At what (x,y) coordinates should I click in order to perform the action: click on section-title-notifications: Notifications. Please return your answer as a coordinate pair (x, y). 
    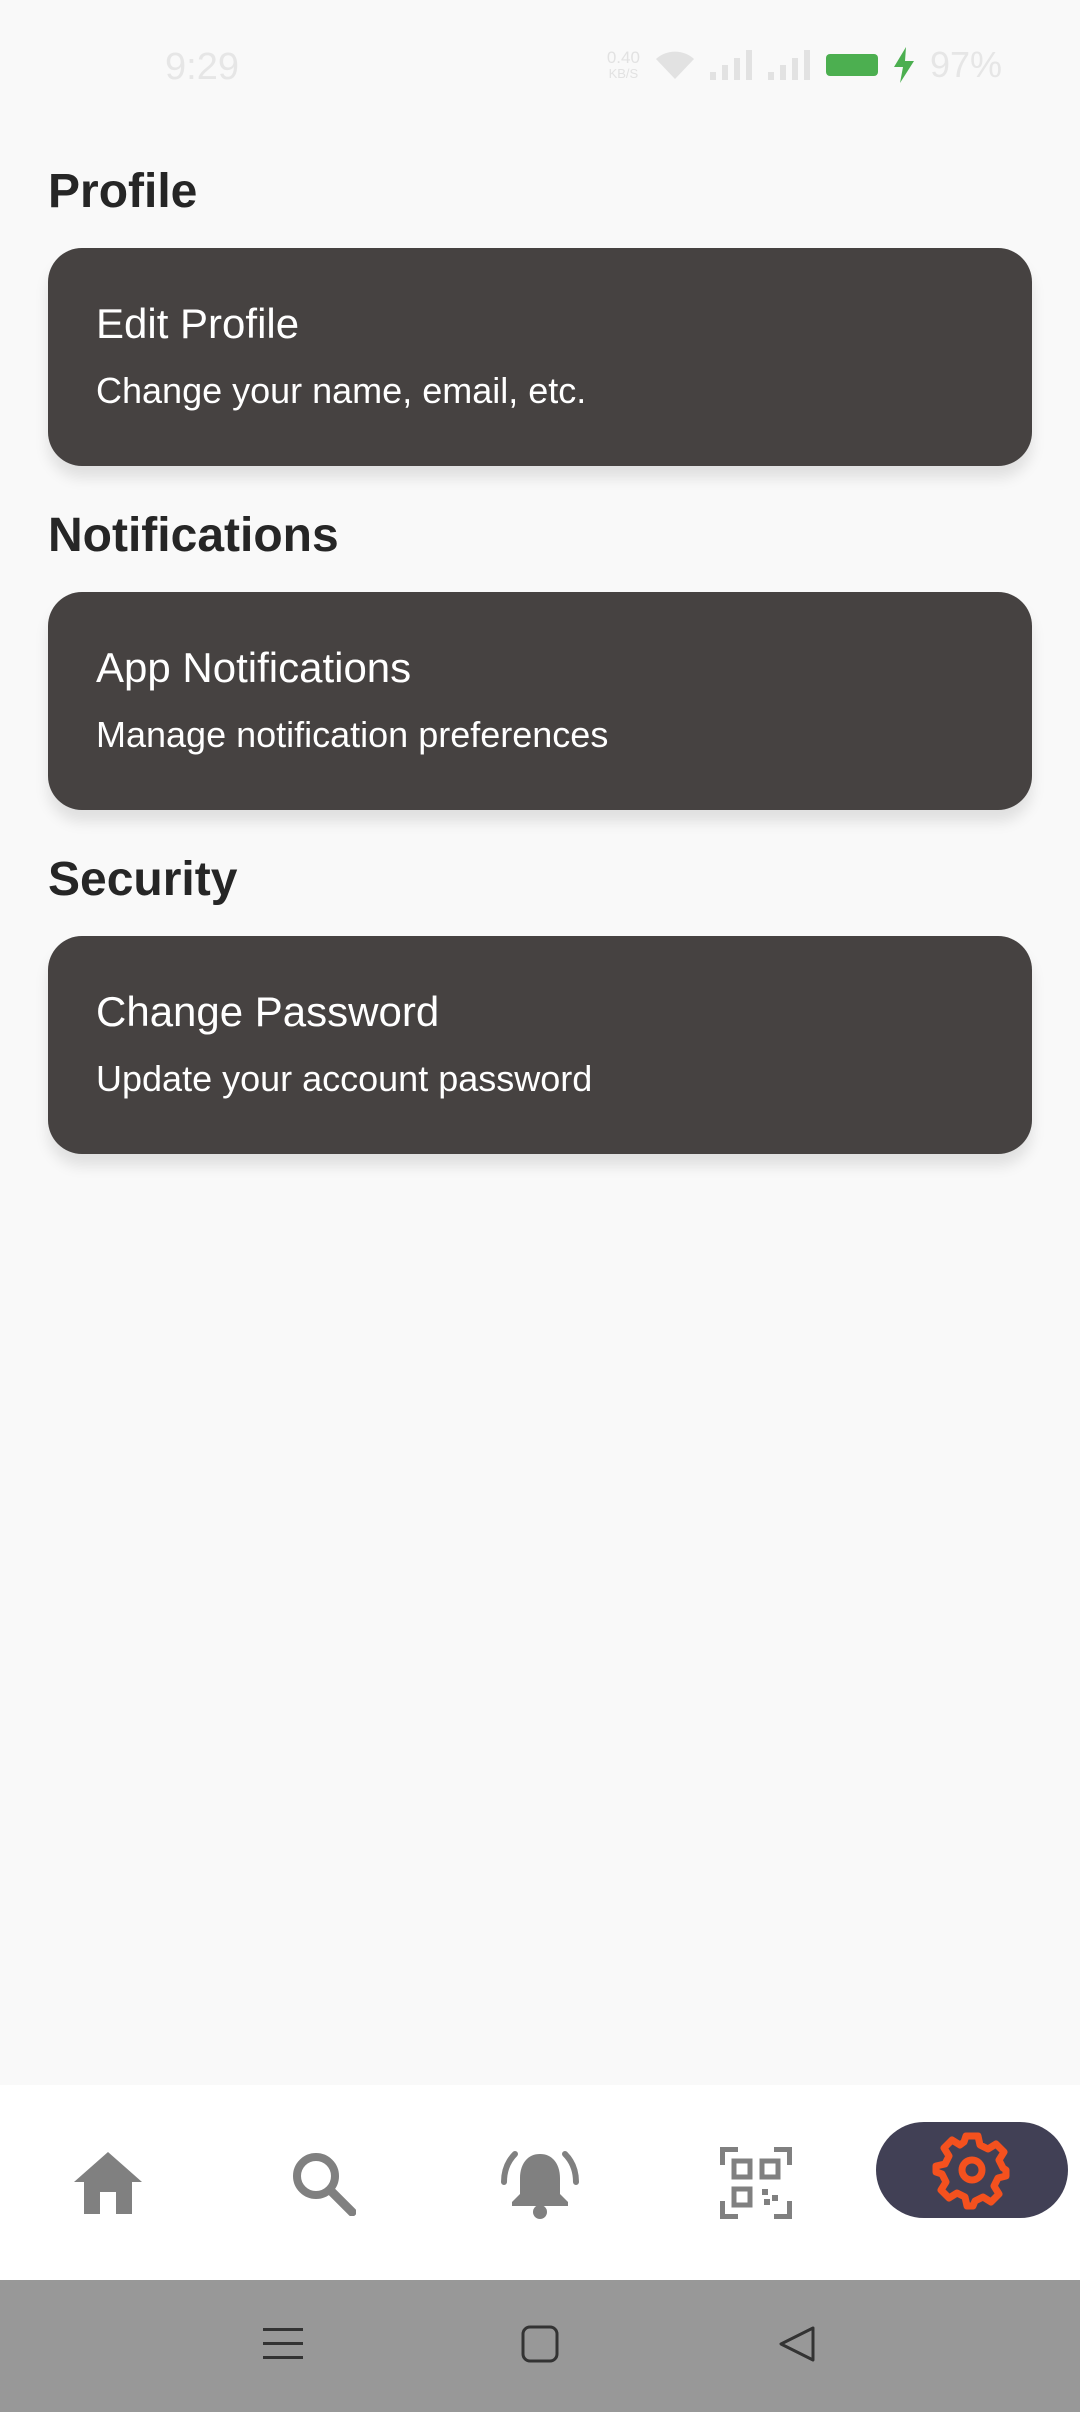
    Looking at the image, I should click on (193, 535).